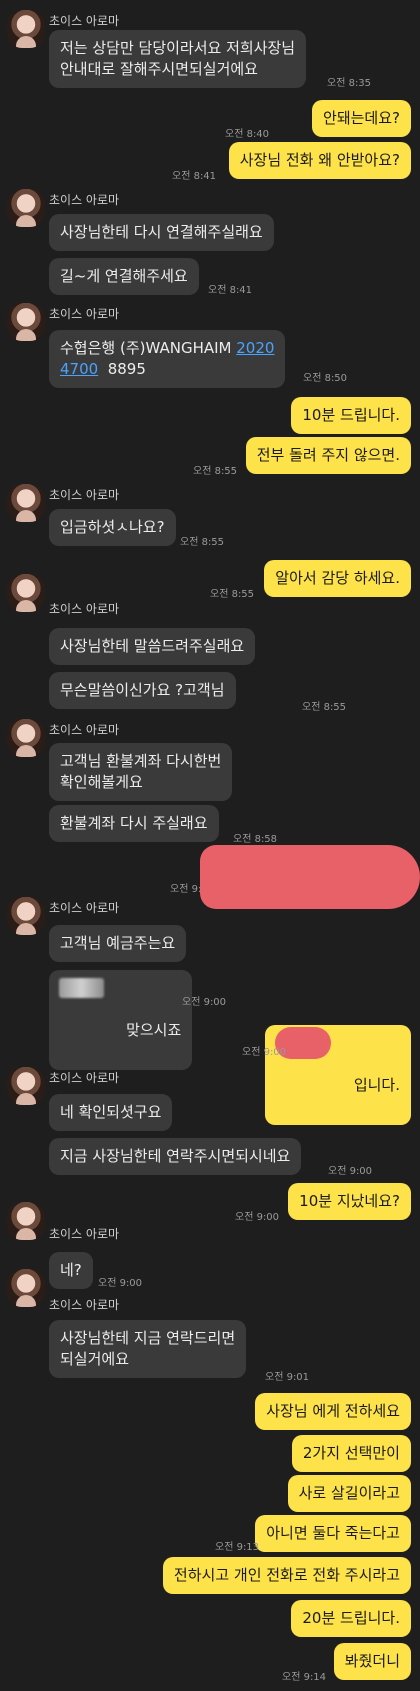 Image resolution: width=420 pixels, height=1691 pixels. I want to click on message-bubble-outgoing: 2가지 선택만이, so click(351, 1453).